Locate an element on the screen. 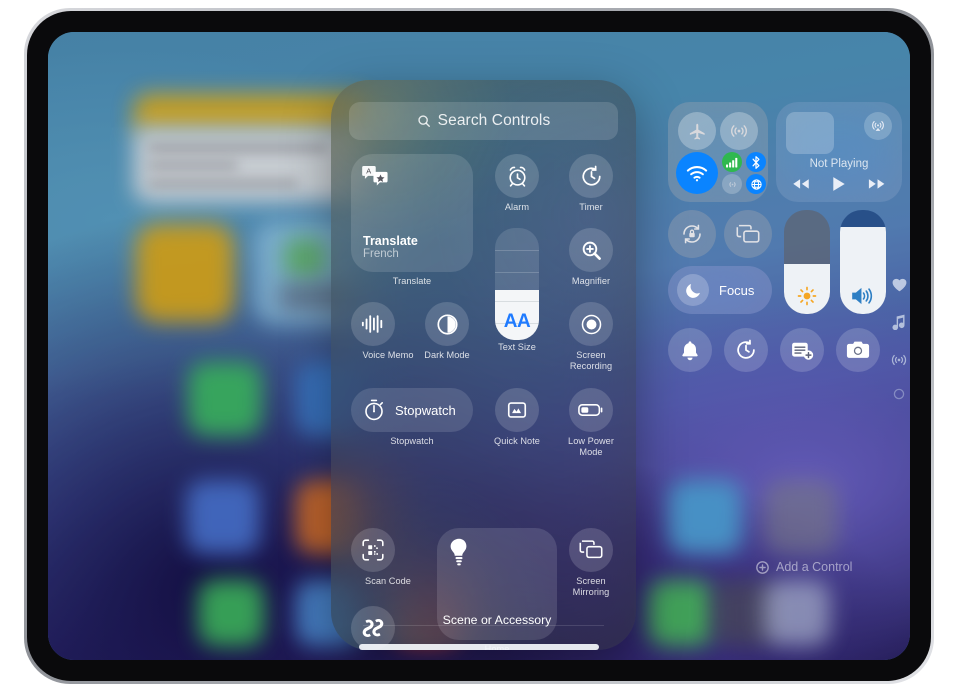 The width and height of the screenshot is (958, 692). home-indicator is located at coordinates (479, 647).